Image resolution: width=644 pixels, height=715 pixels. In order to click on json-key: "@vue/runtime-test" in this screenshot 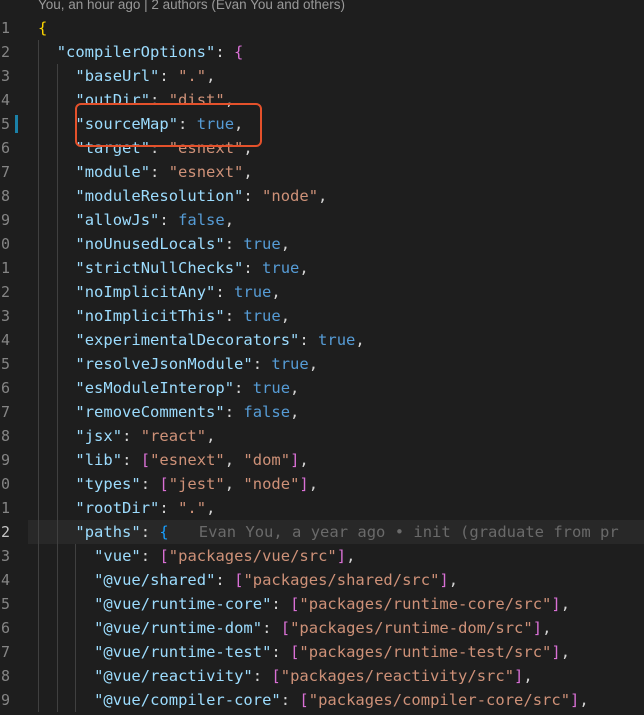, I will do `click(183, 652)`.